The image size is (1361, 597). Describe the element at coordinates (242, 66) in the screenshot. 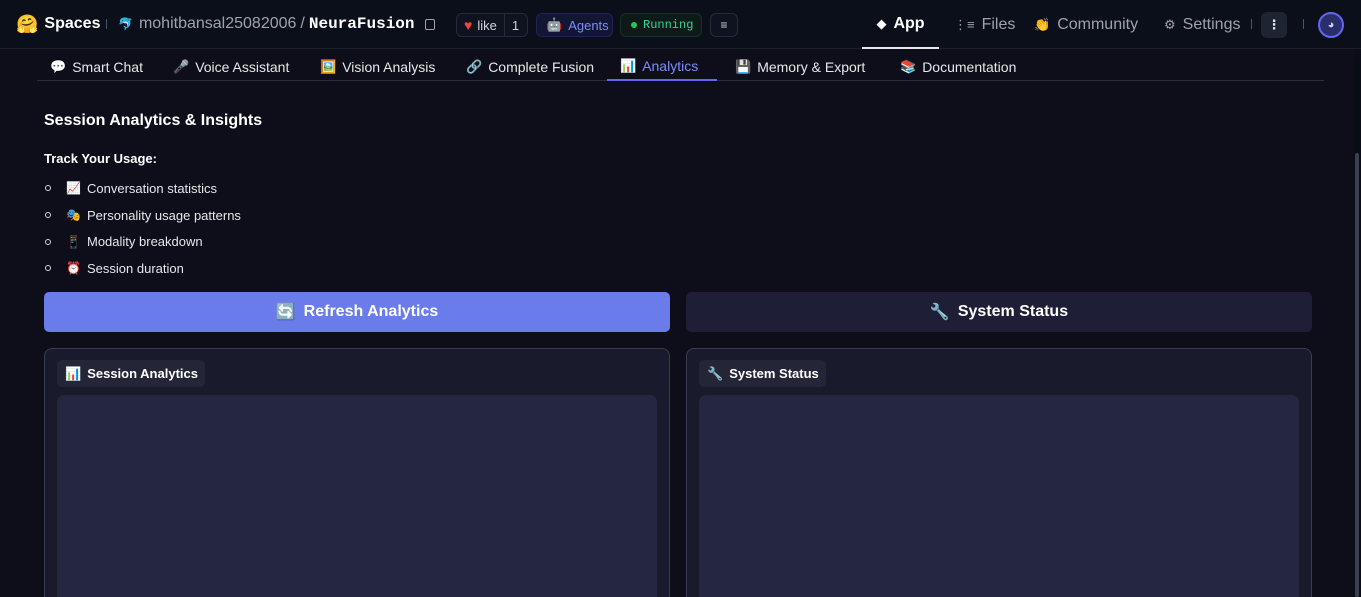

I see `tab-label: Voice Assistant` at that location.